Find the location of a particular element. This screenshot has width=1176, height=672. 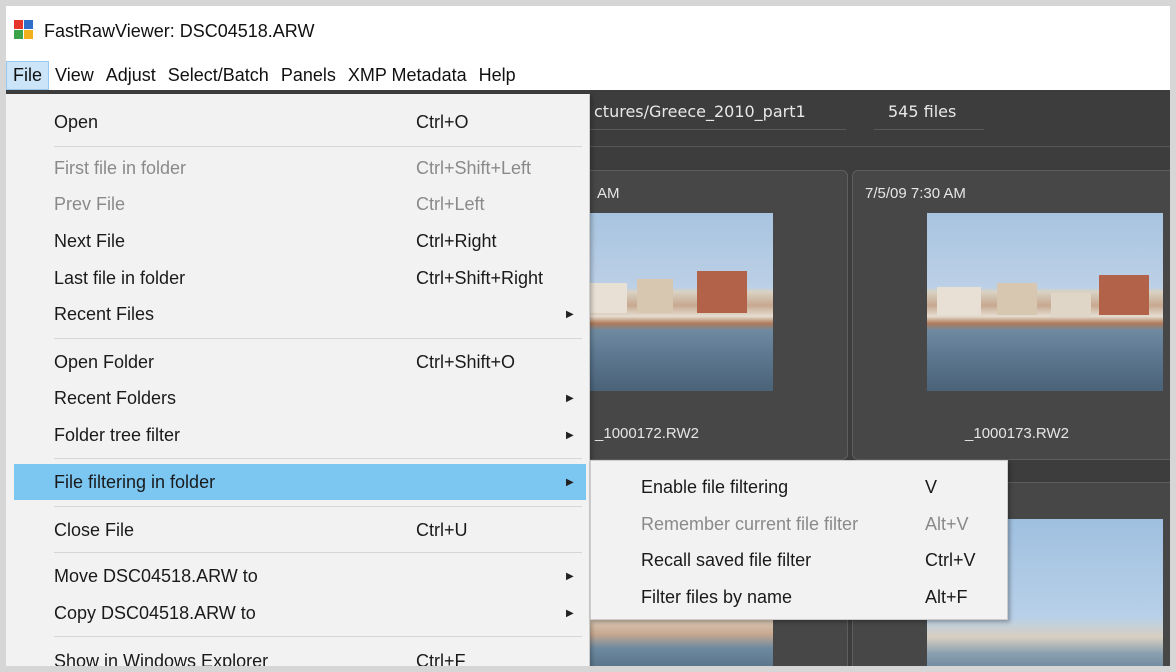

menu-item-next-file: Next File Ctrl+Right is located at coordinates (300, 241).